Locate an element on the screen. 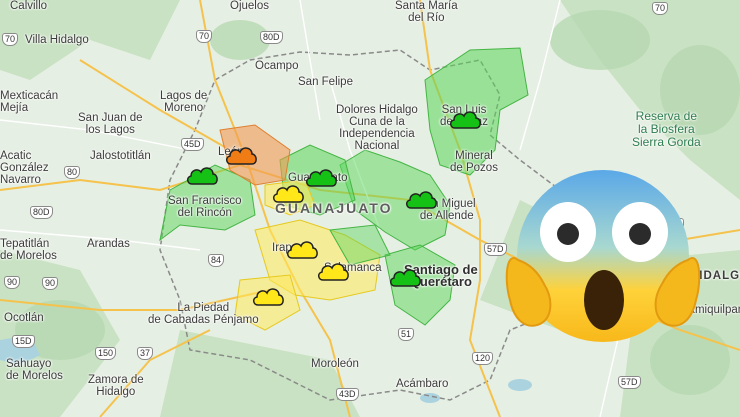 The width and height of the screenshot is (740, 417). face-screaming-in-fear-icon is located at coordinates (603, 256).